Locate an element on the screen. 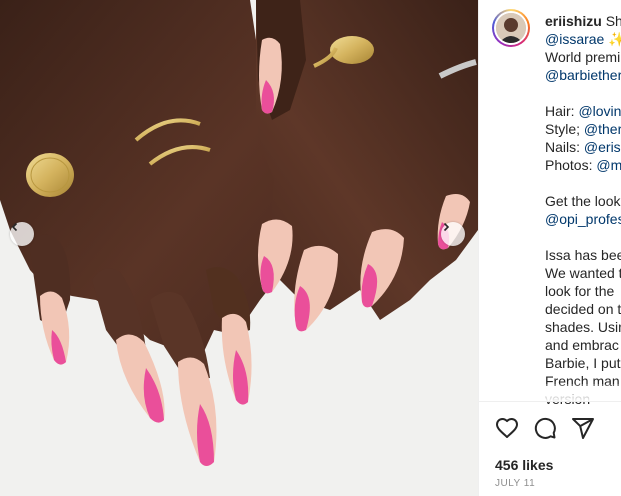 The image size is (621, 496). caption-line: look for the is located at coordinates (583, 291).